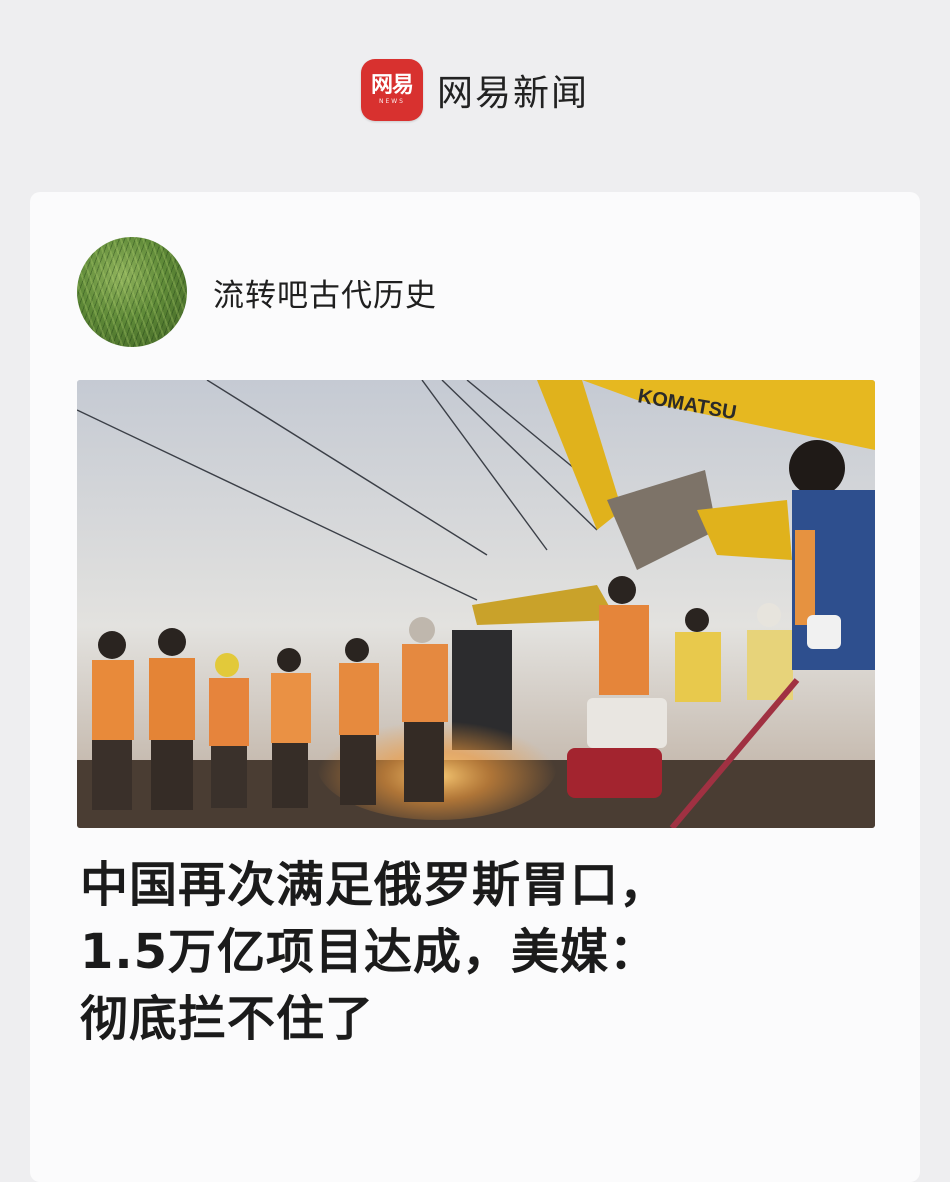  I want to click on netease-news-logo-icon: 网易 NEWS, so click(391, 90).